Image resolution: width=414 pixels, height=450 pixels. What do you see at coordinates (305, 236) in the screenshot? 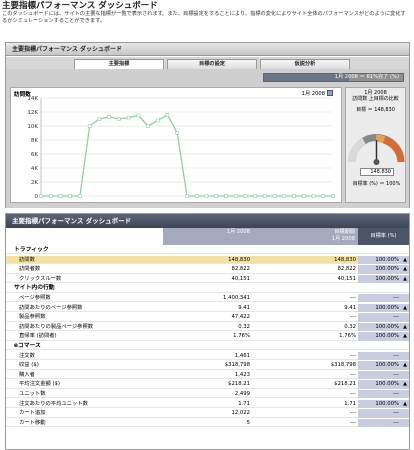
I see `col-header-target: 目標期間 1月 2008` at bounding box center [305, 236].